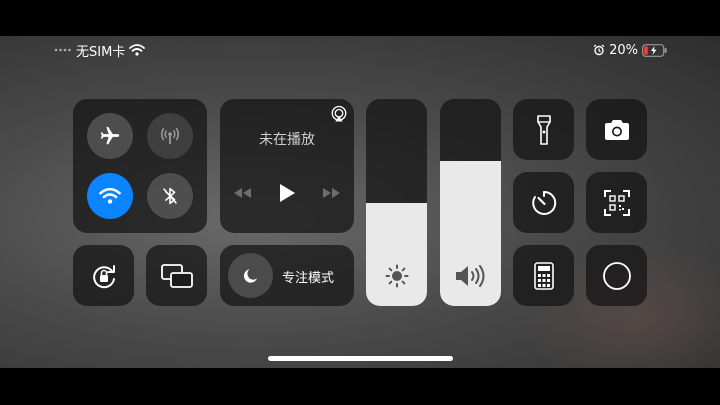 The width and height of the screenshot is (720, 405). I want to click on signal-dots-icon, so click(62, 50).